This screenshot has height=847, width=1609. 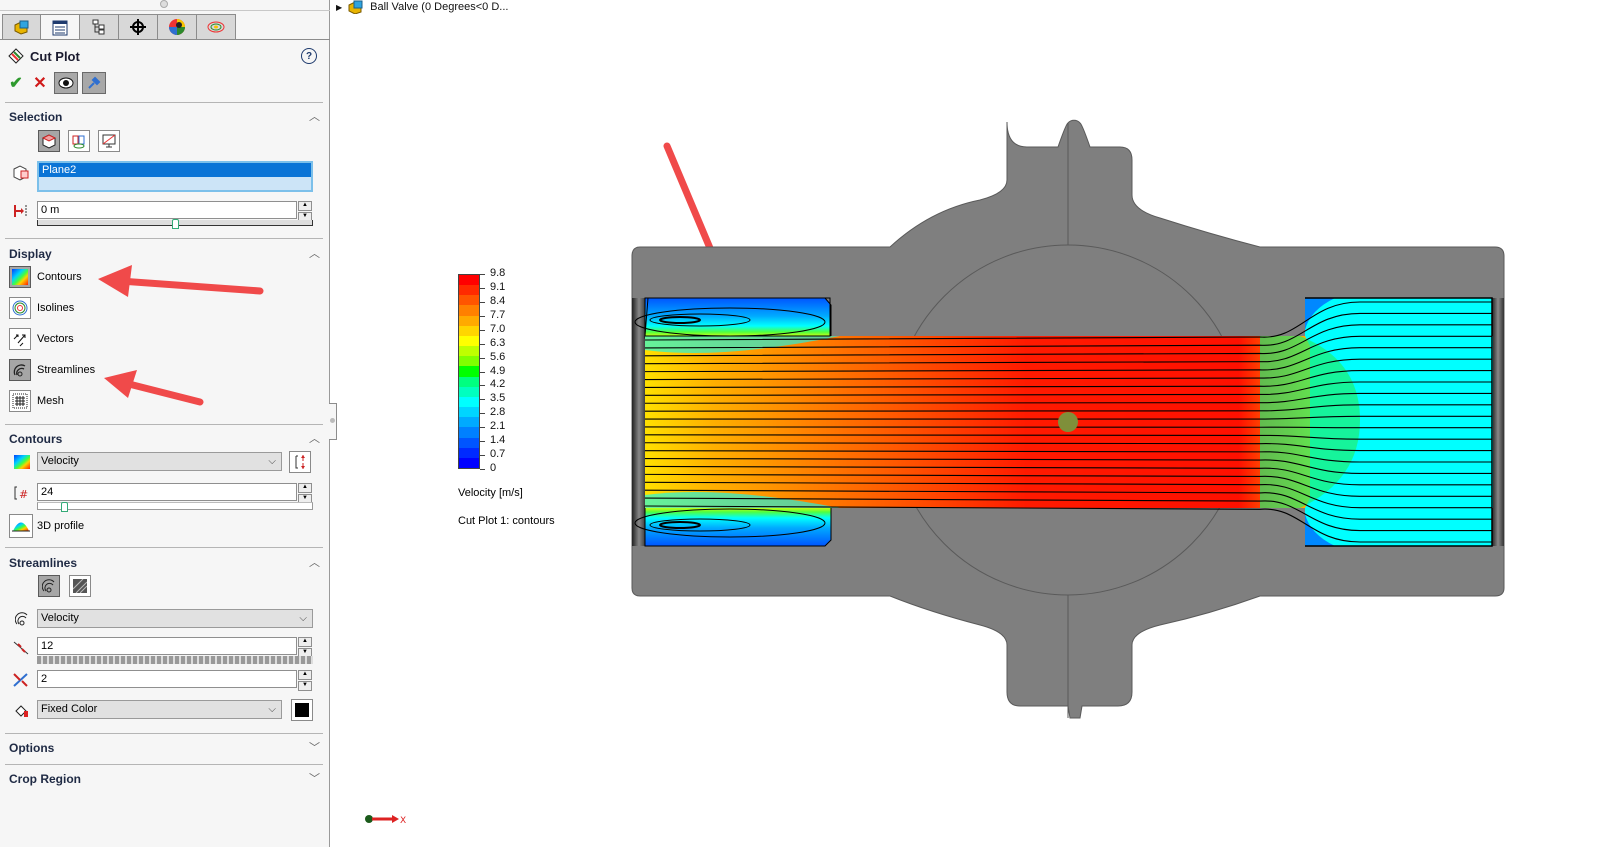 I want to click on contour-levels-input: 24, so click(x=167, y=492).